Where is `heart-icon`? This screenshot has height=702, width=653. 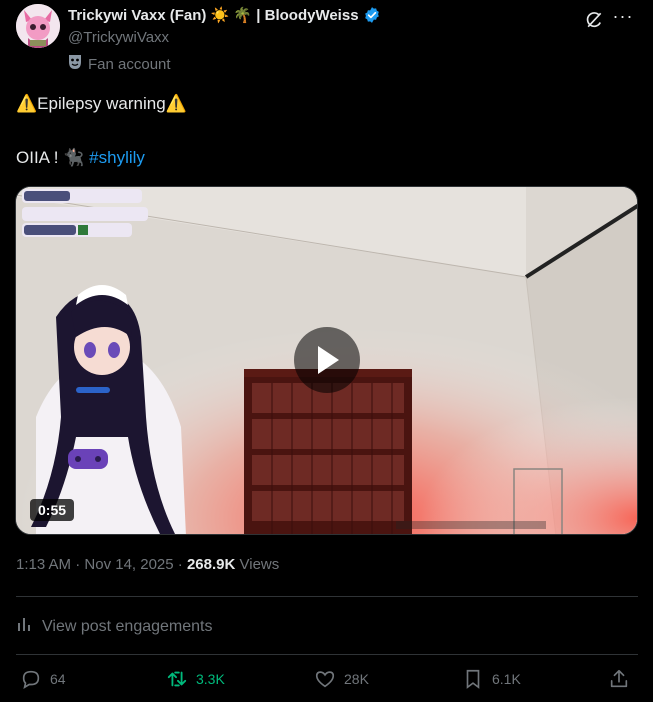 heart-icon is located at coordinates (325, 679).